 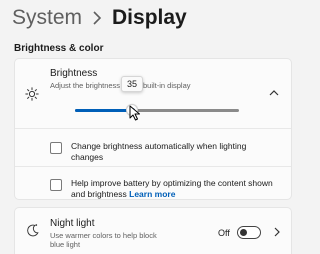 What do you see at coordinates (274, 93) in the screenshot?
I see `chevron-up-icon` at bounding box center [274, 93].